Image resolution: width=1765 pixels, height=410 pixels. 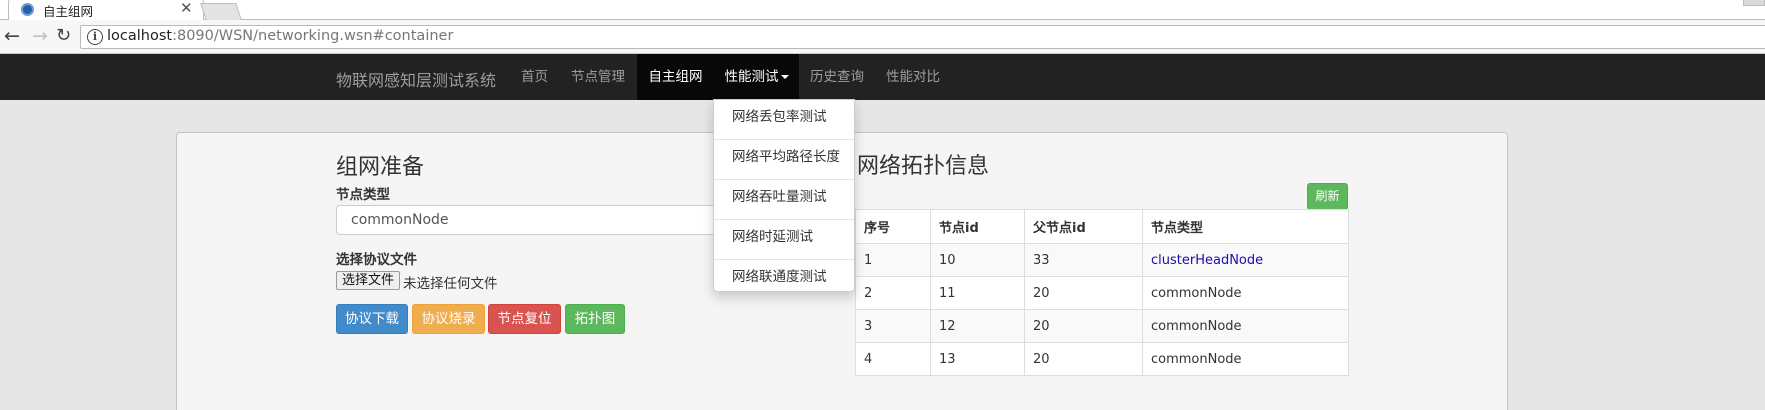 What do you see at coordinates (751, 77) in the screenshot?
I see `nav-item-performance-test-label: 性能测试` at bounding box center [751, 77].